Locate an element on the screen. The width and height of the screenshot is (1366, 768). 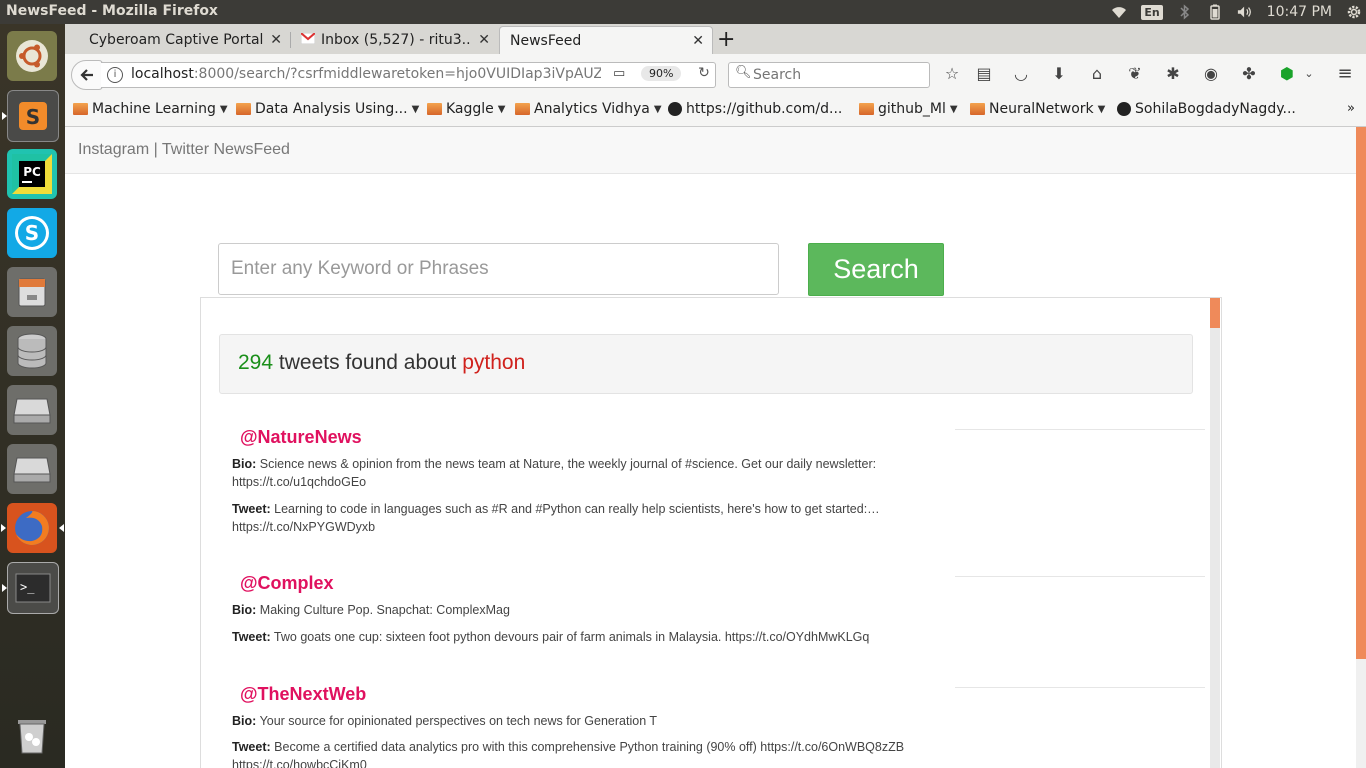
downloads-icon: ⬇ is located at coordinates (1059, 74).